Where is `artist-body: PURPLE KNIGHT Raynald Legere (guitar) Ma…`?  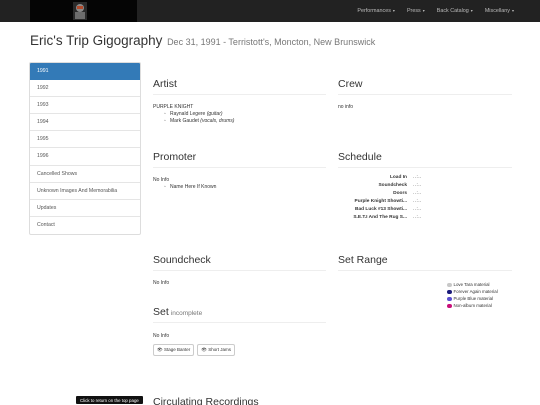 artist-body: PURPLE KNIGHT Raynald Legere (guitar) Ma… is located at coordinates (239, 114).